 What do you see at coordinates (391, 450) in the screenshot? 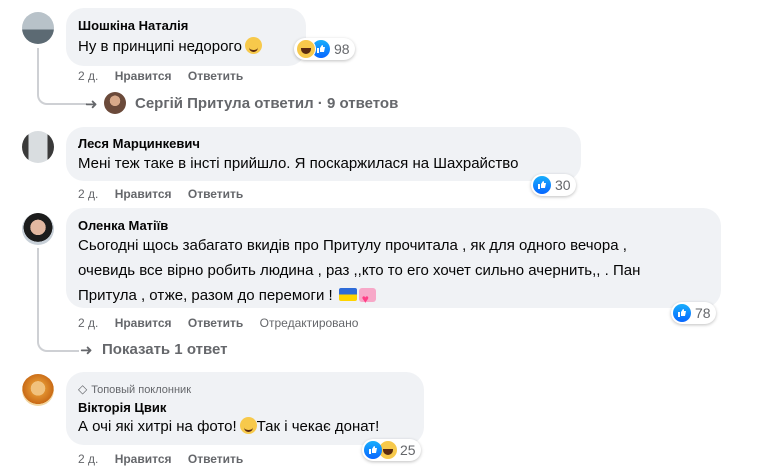
I see `reaction-summary: 25` at bounding box center [391, 450].